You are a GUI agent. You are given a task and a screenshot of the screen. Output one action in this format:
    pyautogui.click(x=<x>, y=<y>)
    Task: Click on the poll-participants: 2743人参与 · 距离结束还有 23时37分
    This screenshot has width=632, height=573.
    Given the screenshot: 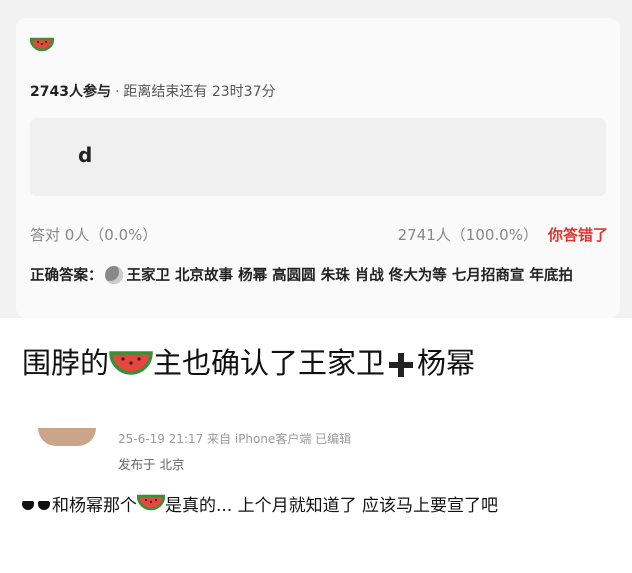 What is the action you would take?
    pyautogui.click(x=153, y=91)
    